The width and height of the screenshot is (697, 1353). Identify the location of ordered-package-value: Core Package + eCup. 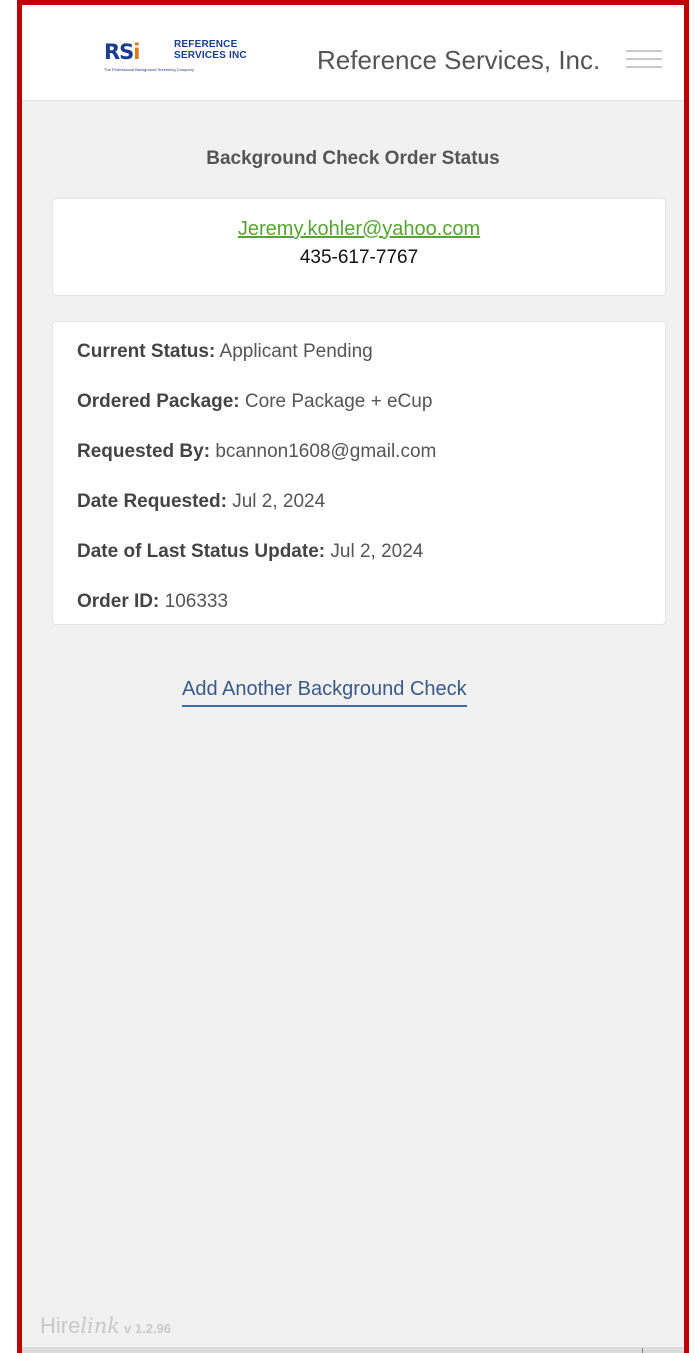
(338, 401).